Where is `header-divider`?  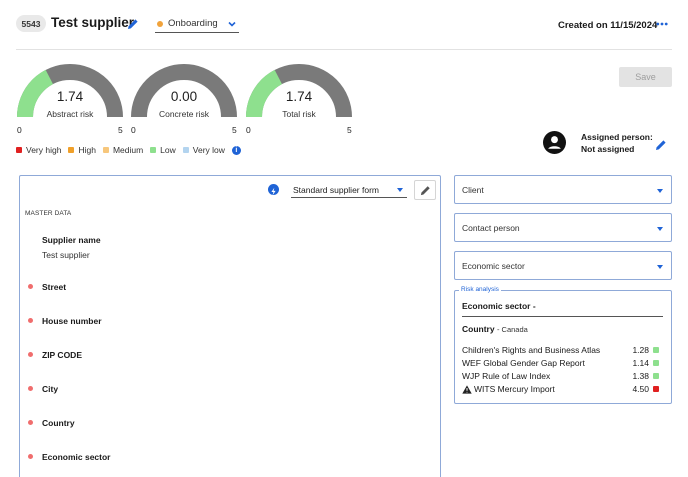 header-divider is located at coordinates (344, 49).